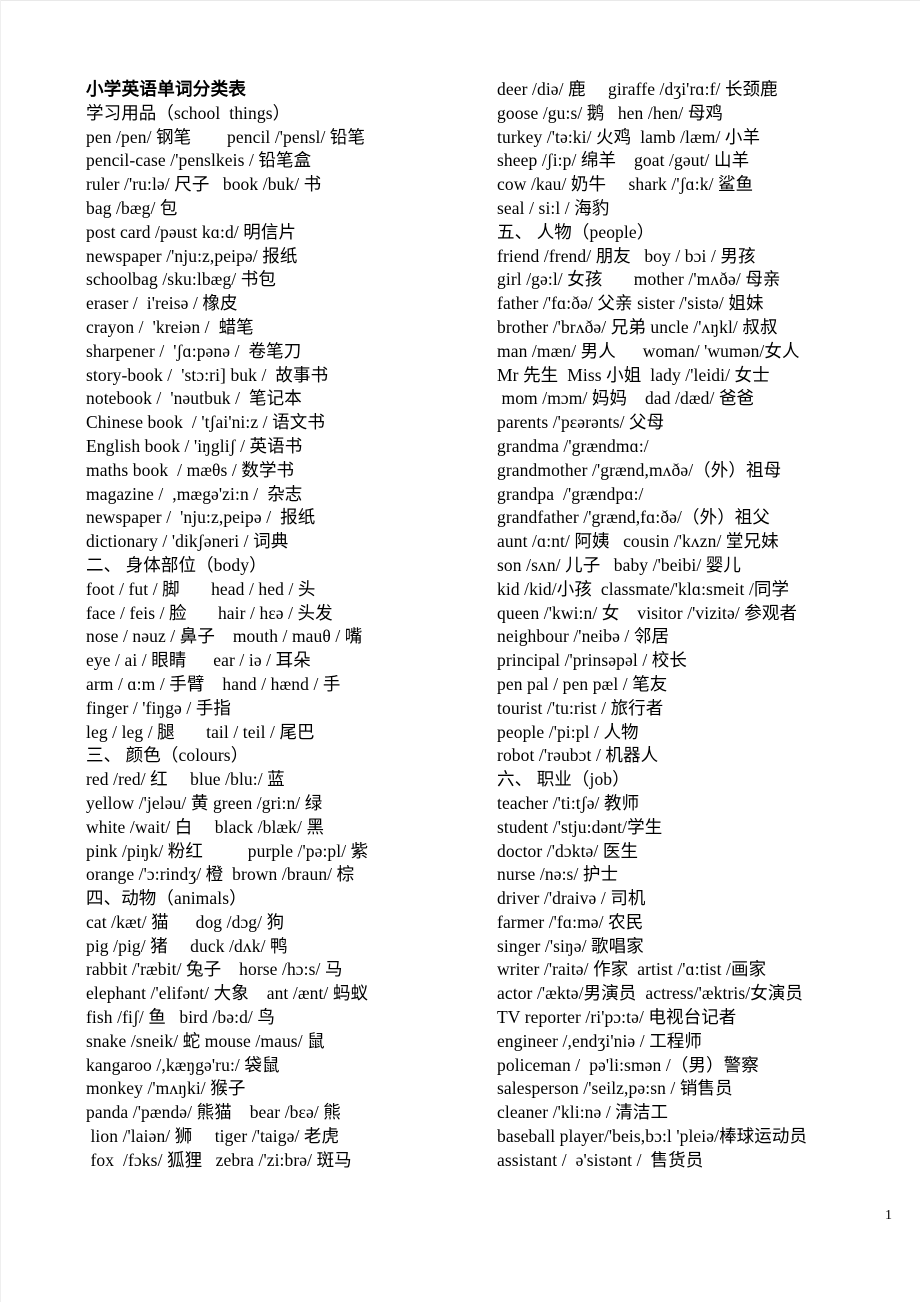 Image resolution: width=920 pixels, height=1302 pixels. Describe the element at coordinates (583, 636) in the screenshot. I see `word-line: neighbour /'neibə / 邻居` at that location.